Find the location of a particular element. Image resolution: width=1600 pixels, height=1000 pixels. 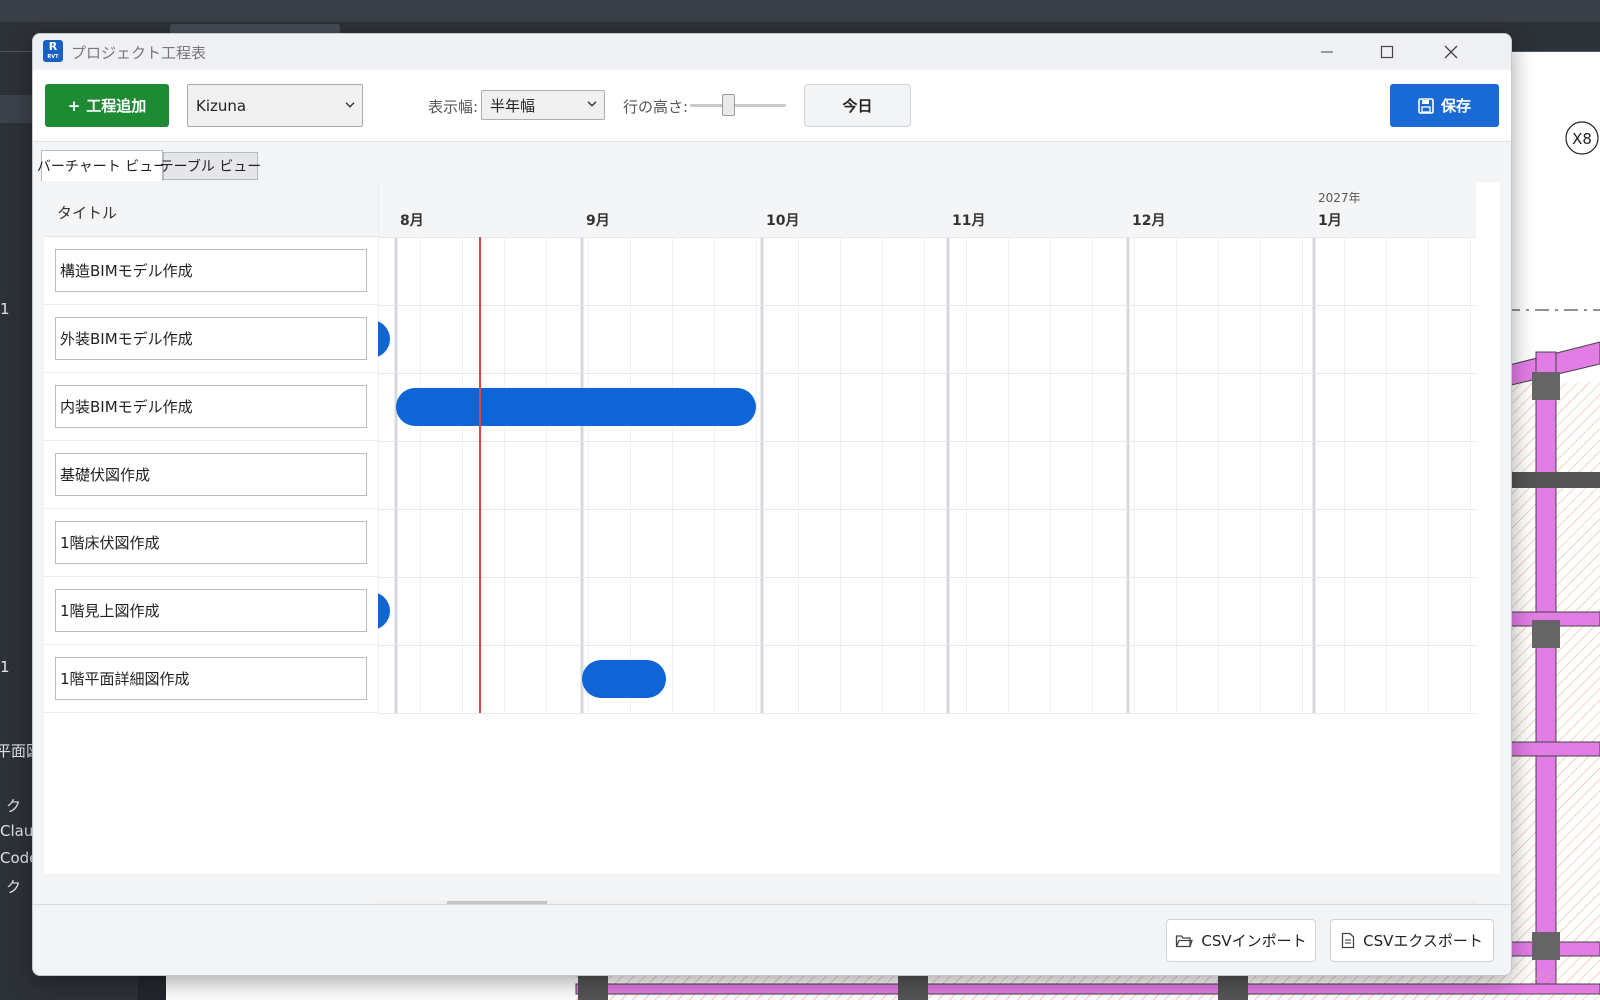

today-button: 今日 is located at coordinates (857, 105).